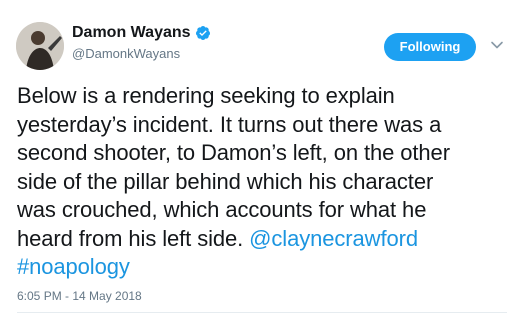 Image resolution: width=522 pixels, height=319 pixels. I want to click on tweet-text-line: Below is a rendering seeking to explain, so click(206, 95).